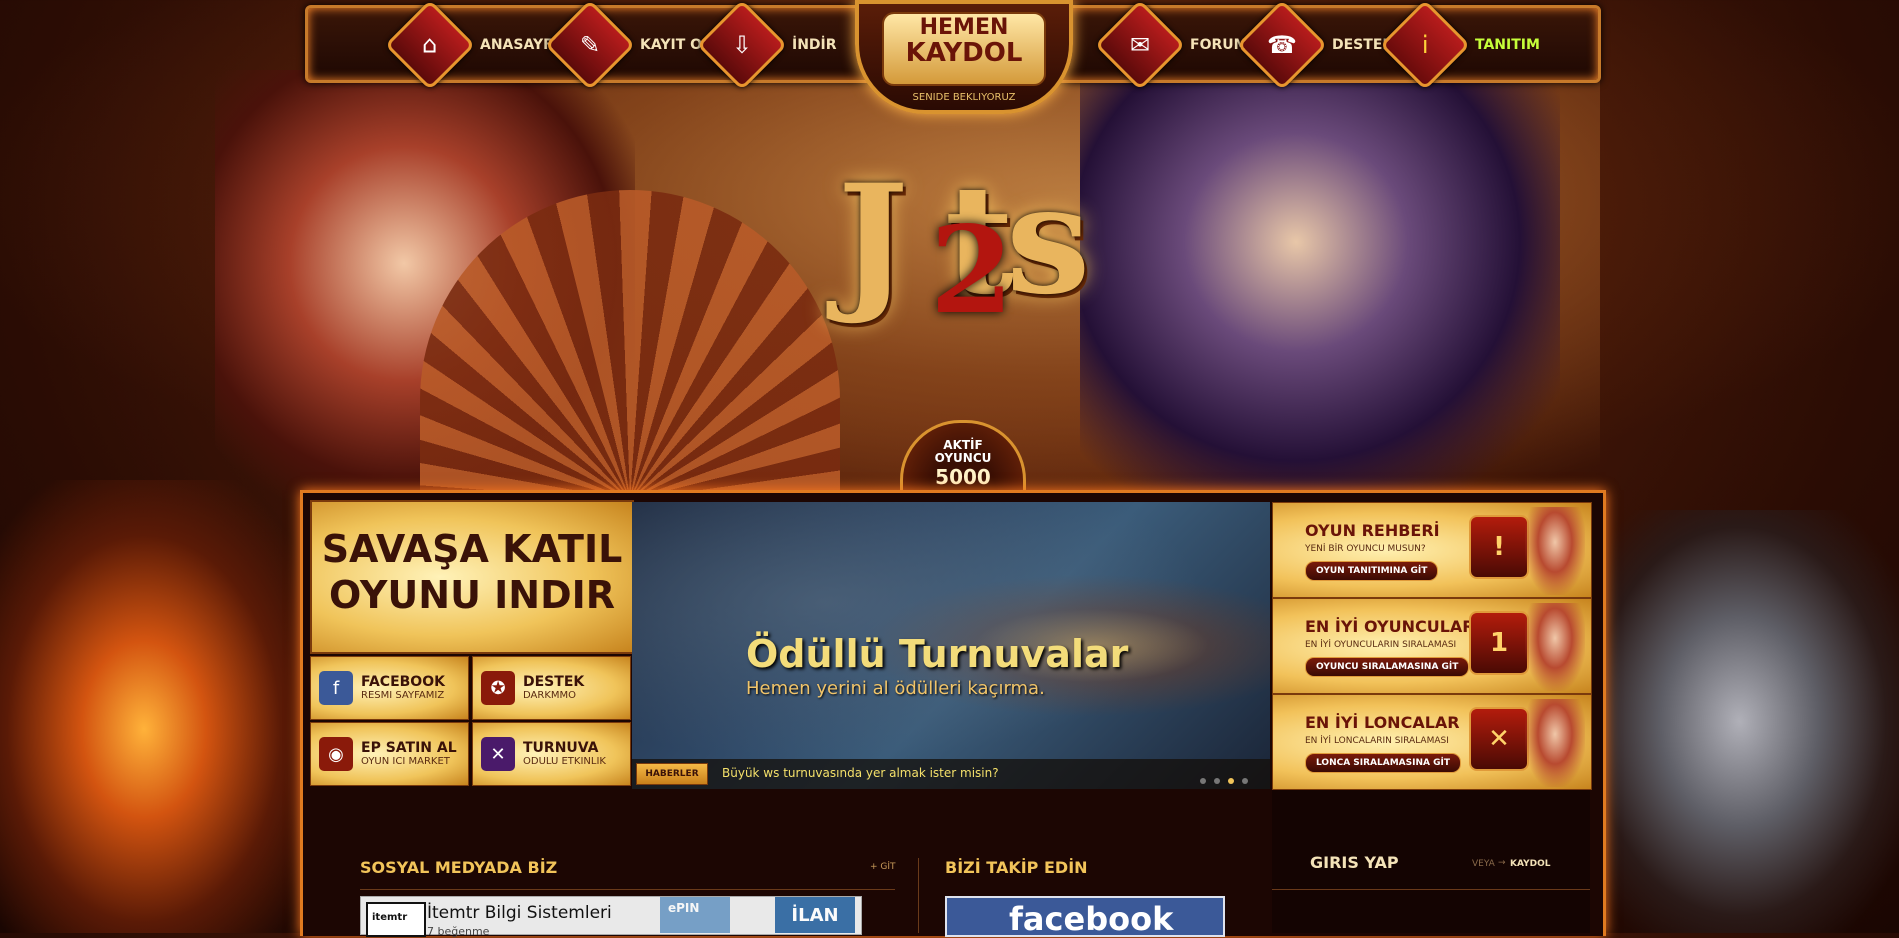 The height and width of the screenshot is (938, 1899). I want to click on top-guilds-button: LONCA SIRALAMASINA GİT, so click(1383, 763).